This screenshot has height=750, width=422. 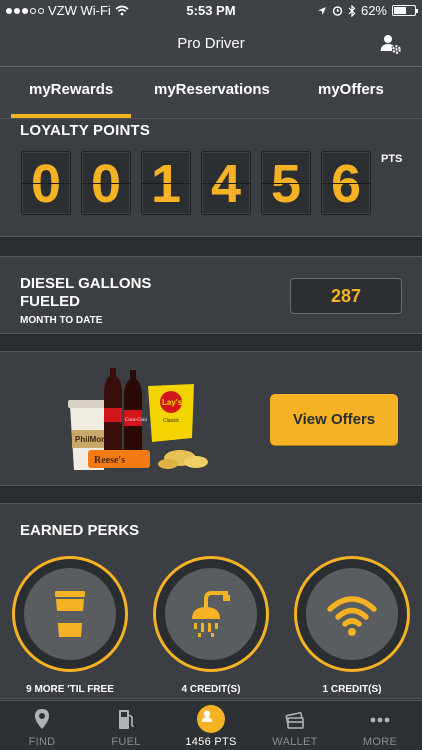 I want to click on shower-icon, so click(x=211, y=614).